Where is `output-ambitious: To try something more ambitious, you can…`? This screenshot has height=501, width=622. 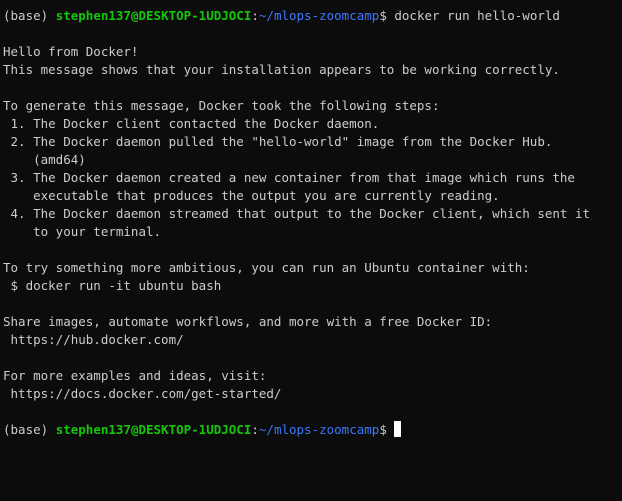 output-ambitious: To try something more ambitious, you can… is located at coordinates (266, 267).